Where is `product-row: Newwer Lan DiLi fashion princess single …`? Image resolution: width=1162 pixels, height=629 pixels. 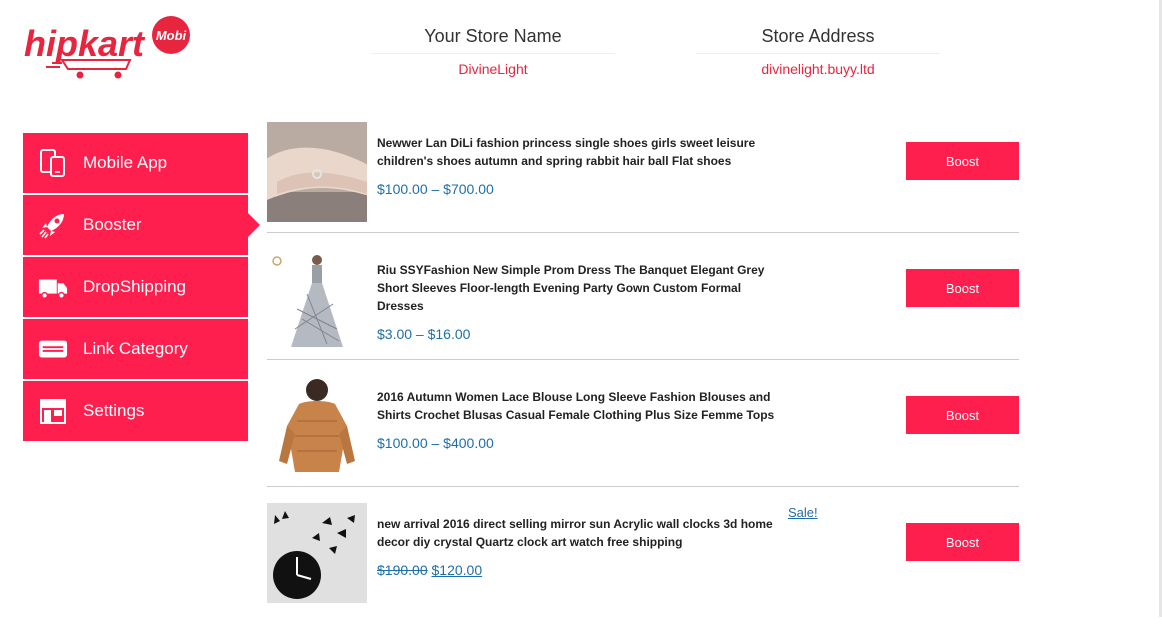 product-row: Newwer Lan DiLi fashion princess single … is located at coordinates (643, 177).